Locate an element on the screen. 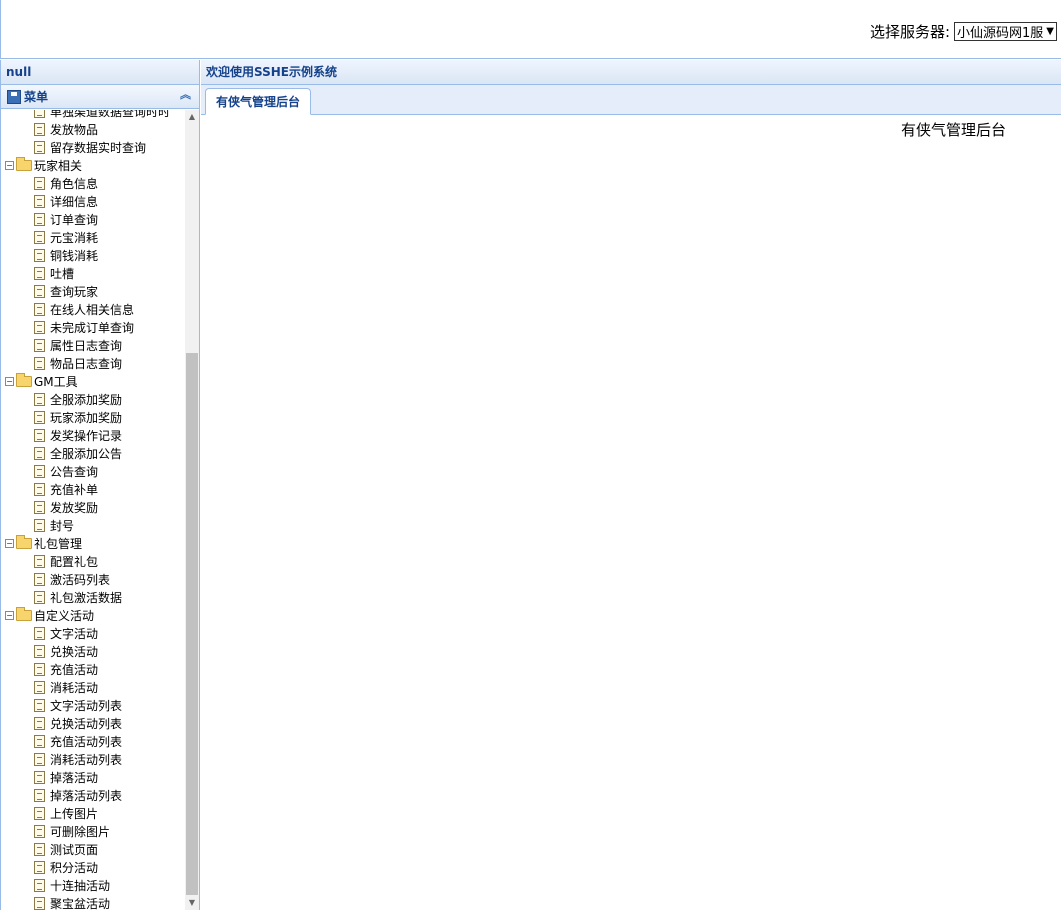 The width and height of the screenshot is (1061, 910). tree-item: 兑换活动 is located at coordinates (93, 651).